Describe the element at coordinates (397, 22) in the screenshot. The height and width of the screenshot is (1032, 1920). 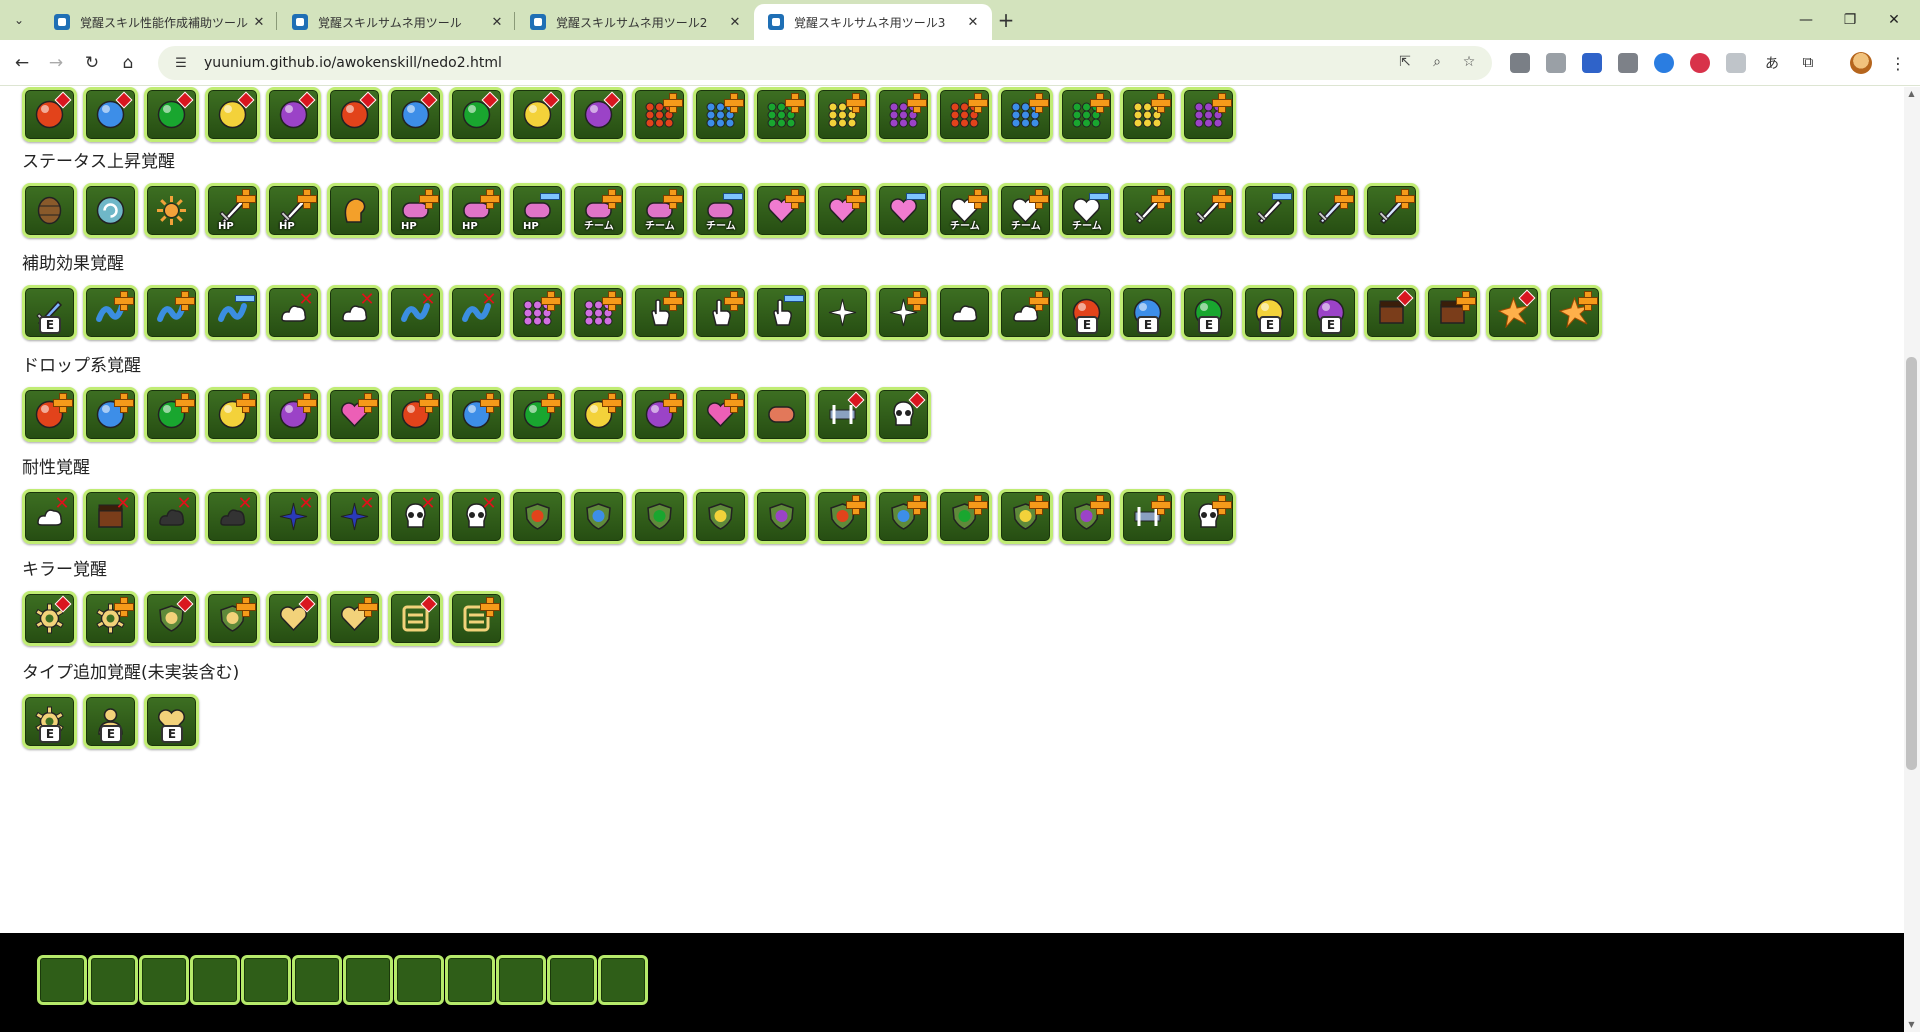
I see `tab-2: 覚醒スキルサムネ用ツール ✕` at that location.